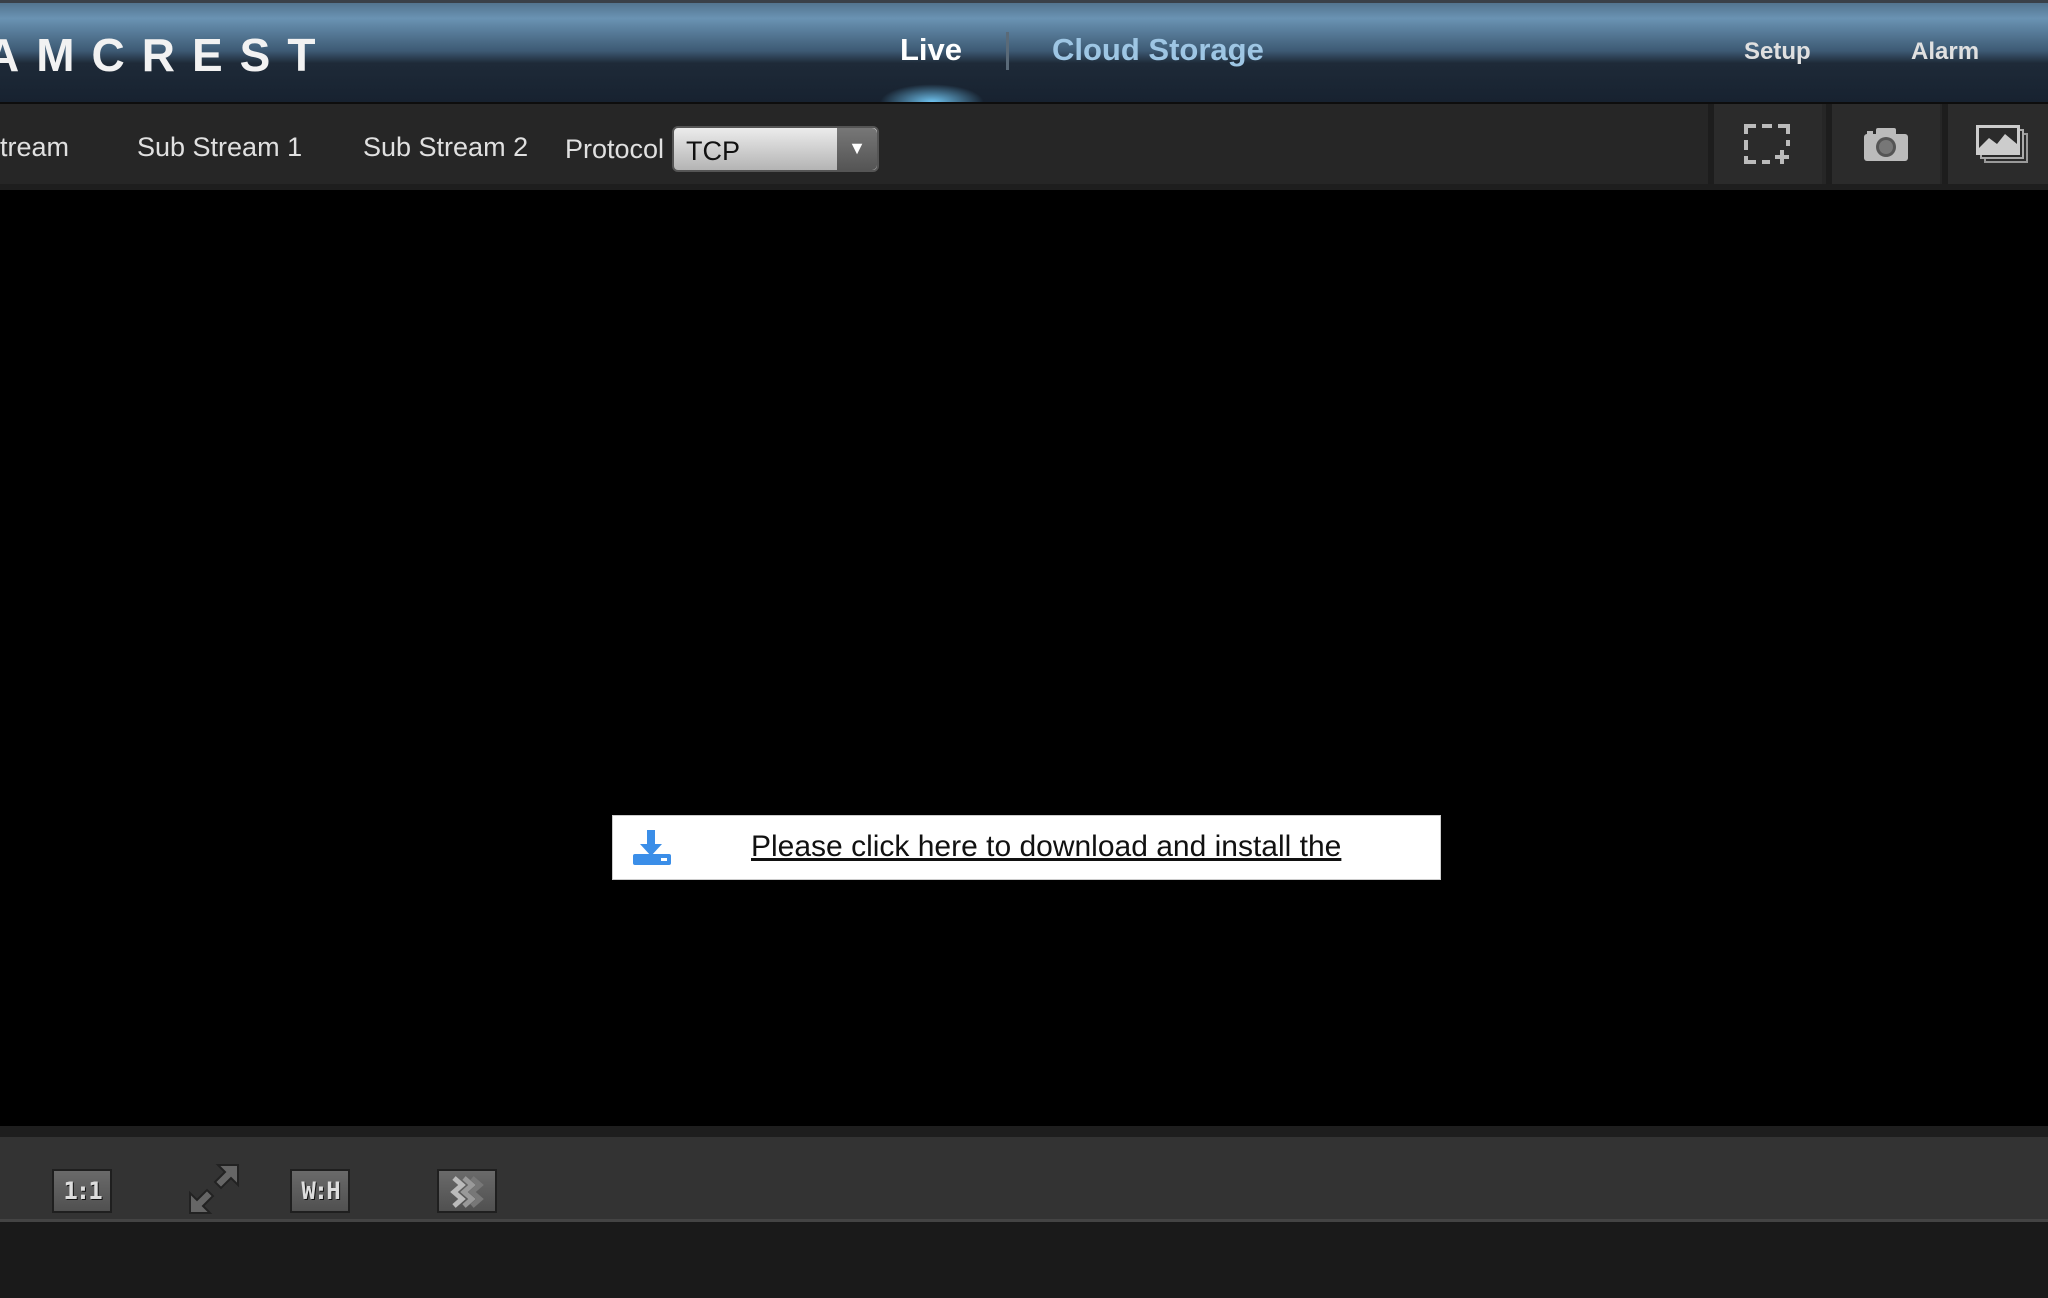  I want to click on region-zoom-button, so click(1765, 144).